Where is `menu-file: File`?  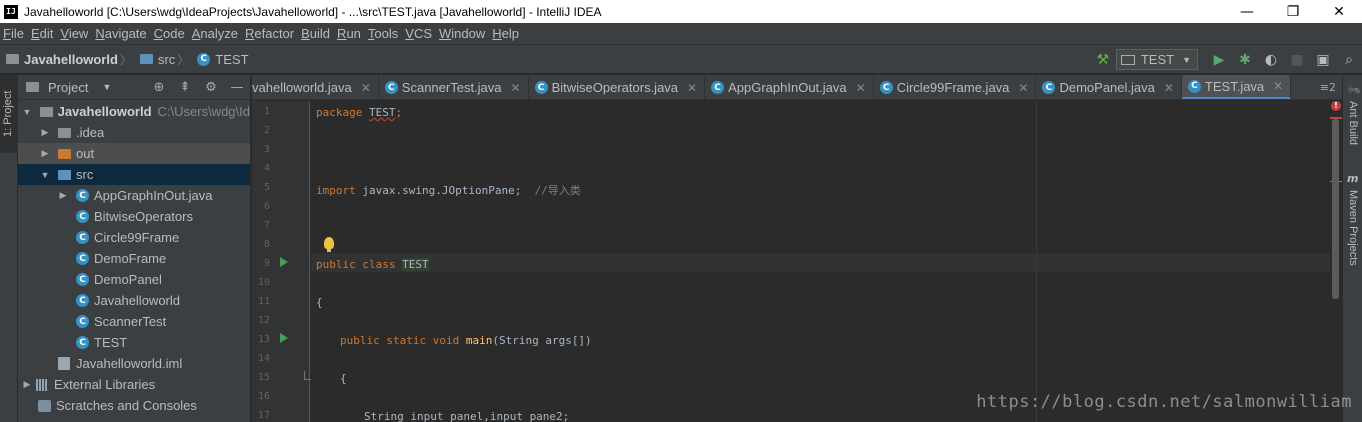
menu-file: File is located at coordinates (13, 33).